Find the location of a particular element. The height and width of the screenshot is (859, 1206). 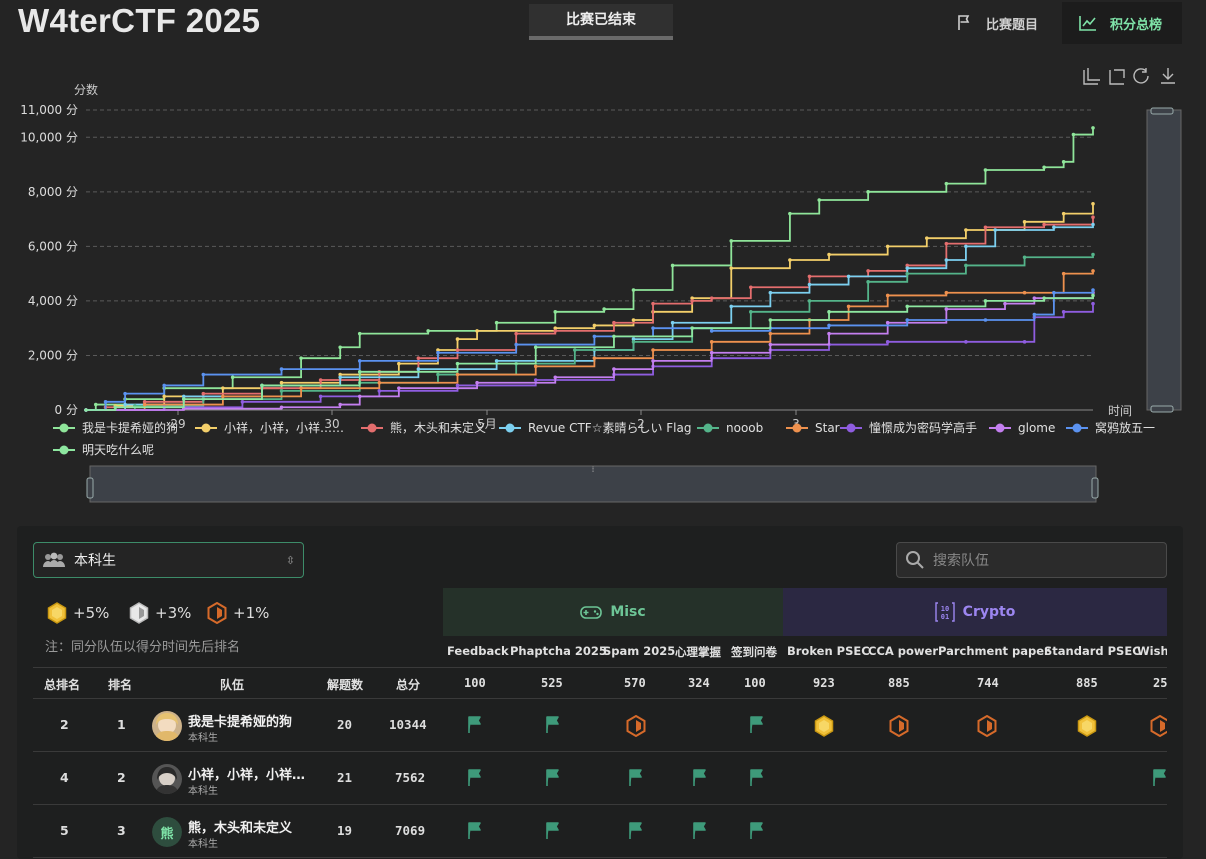

team-name: 熊，木头和未定义 is located at coordinates (240, 826).